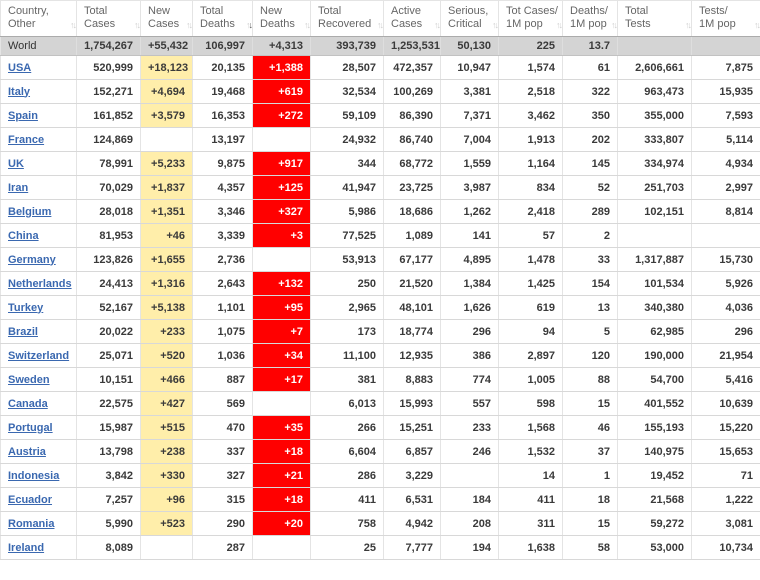 Image resolution: width=760 pixels, height=580 pixels. What do you see at coordinates (412, 259) in the screenshot?
I see `cell-active-cases: 67,177` at bounding box center [412, 259].